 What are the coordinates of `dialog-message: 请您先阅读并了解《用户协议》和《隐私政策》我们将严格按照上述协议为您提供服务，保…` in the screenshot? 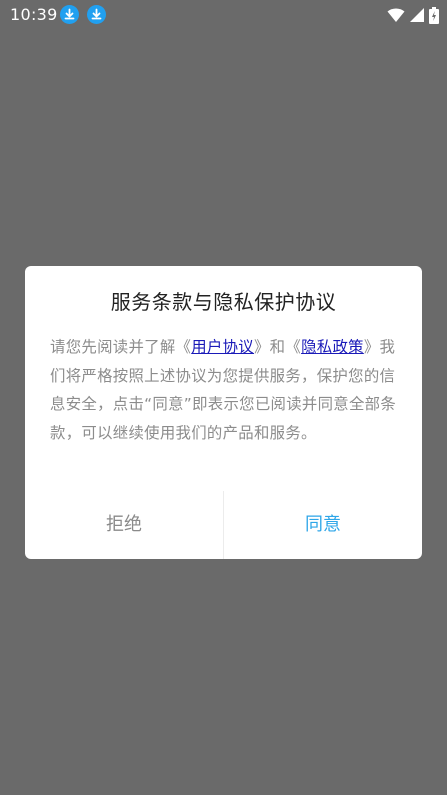 It's located at (225, 390).